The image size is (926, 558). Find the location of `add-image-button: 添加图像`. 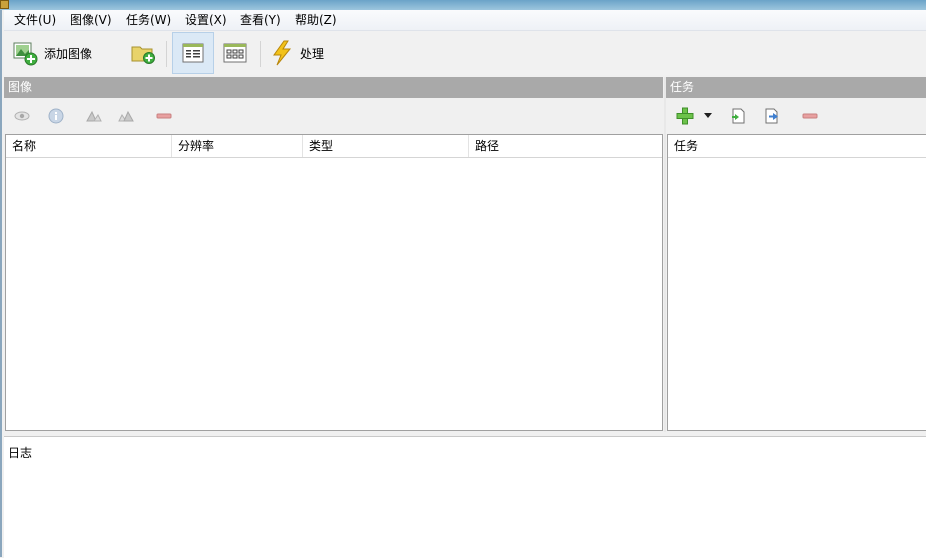

add-image-button: 添加图像 is located at coordinates (60, 53).